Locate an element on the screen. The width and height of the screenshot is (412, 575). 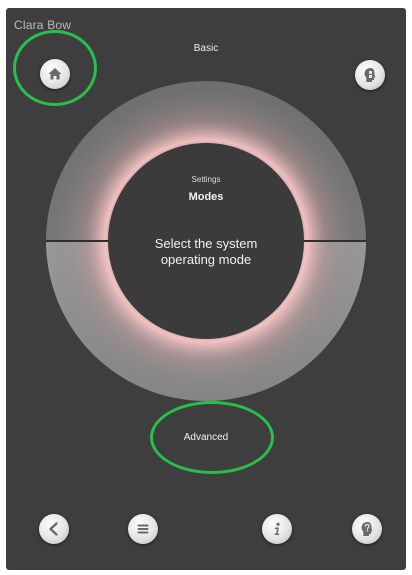
info-button is located at coordinates (277, 529).